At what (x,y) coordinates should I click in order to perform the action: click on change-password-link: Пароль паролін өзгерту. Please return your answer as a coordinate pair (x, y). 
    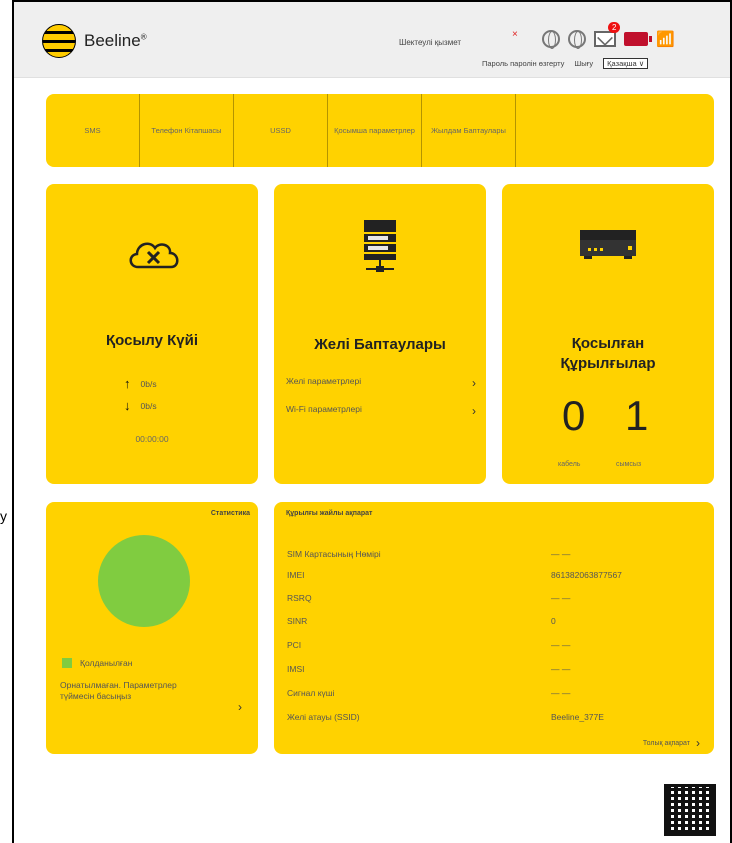
    Looking at the image, I should click on (523, 63).